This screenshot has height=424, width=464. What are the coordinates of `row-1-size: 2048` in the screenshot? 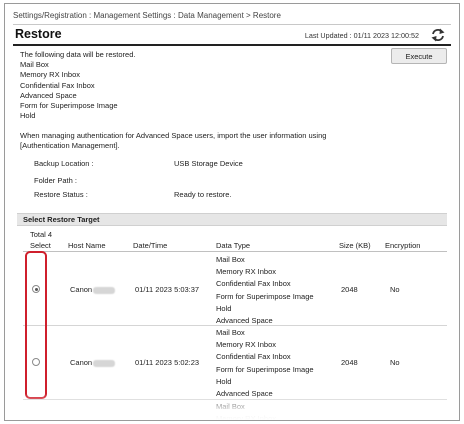 It's located at (349, 289).